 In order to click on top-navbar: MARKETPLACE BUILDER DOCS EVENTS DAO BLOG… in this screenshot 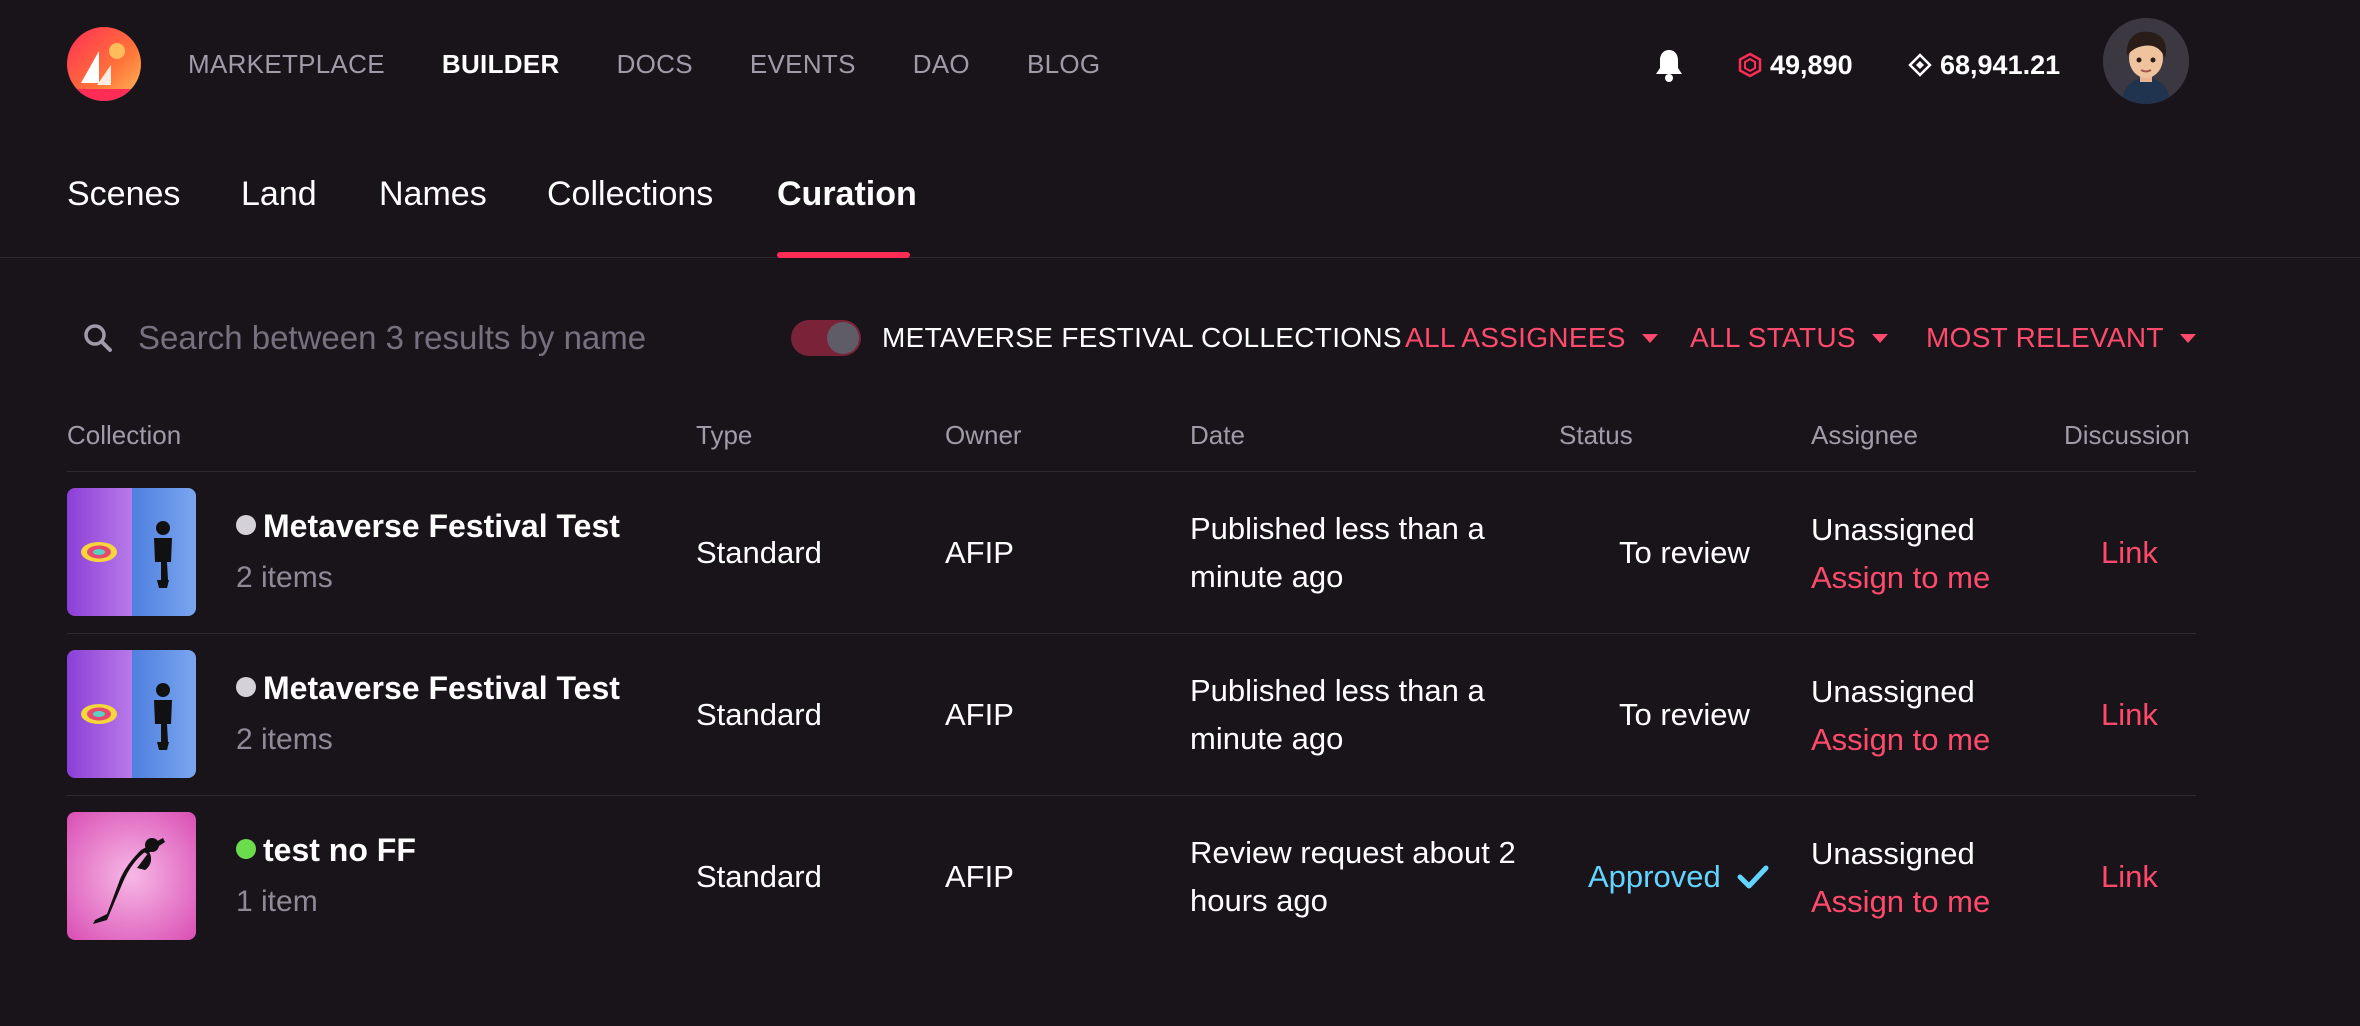, I will do `click(1180, 64)`.